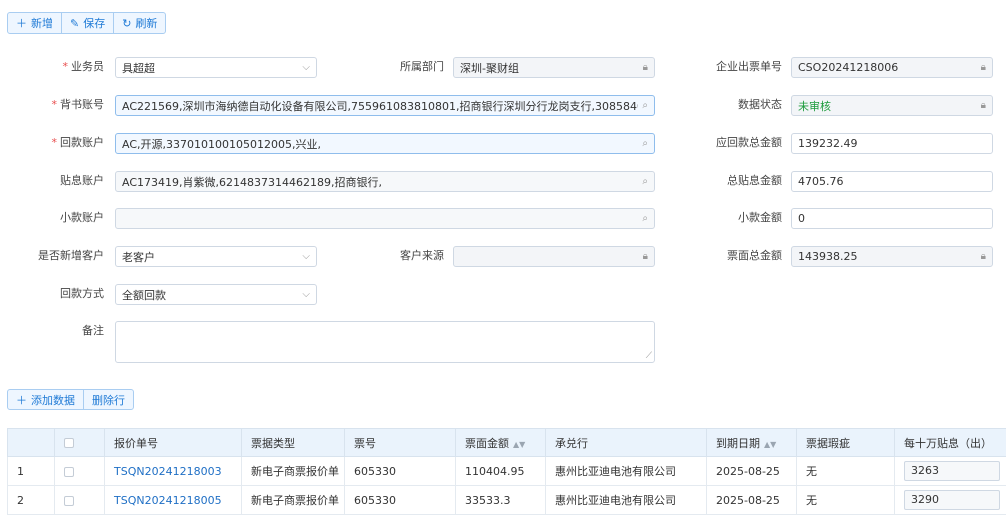 The width and height of the screenshot is (1006, 518). What do you see at coordinates (754, 255) in the screenshot?
I see `face-total-label: 票面总金额` at bounding box center [754, 255].